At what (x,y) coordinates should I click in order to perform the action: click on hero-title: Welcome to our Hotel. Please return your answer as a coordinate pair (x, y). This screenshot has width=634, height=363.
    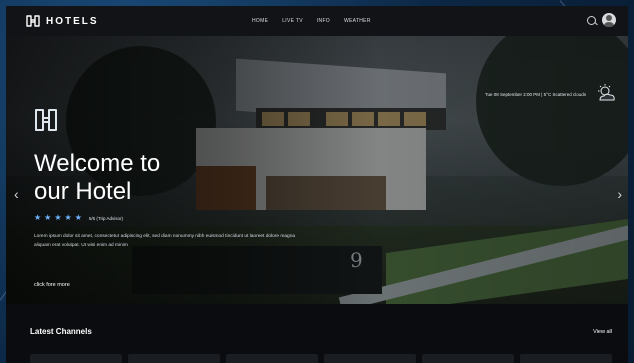
    Looking at the image, I should click on (97, 178).